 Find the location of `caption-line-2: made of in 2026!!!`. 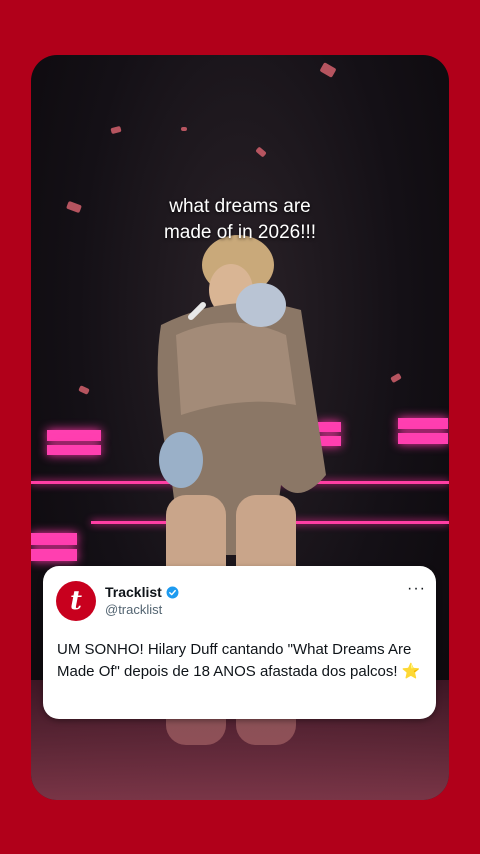

caption-line-2: made of in 2026!!! is located at coordinates (240, 232).